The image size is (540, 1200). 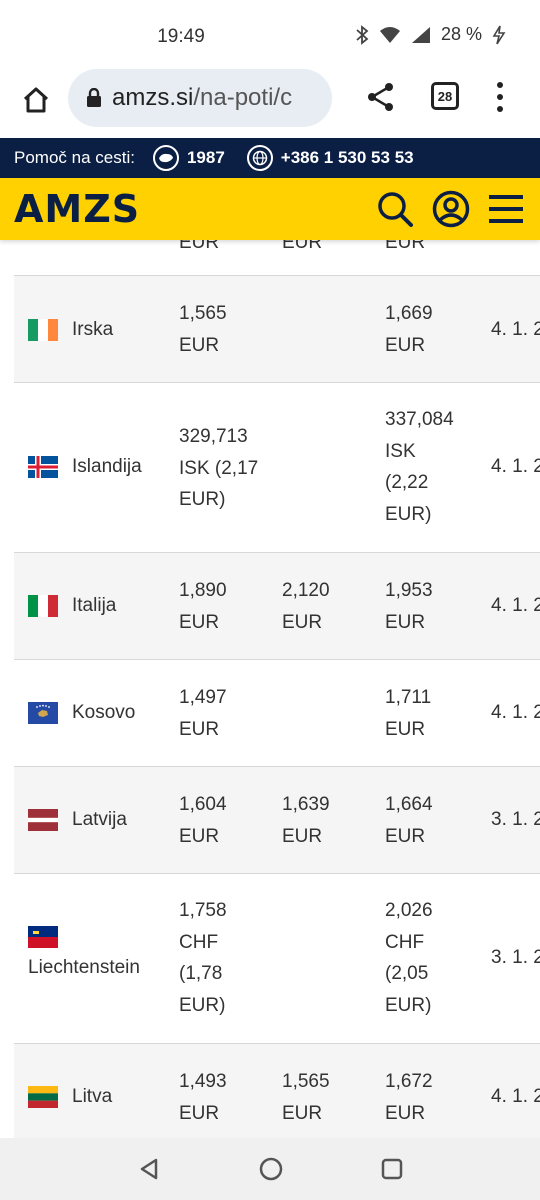 I want to click on price-cell: 1,497 EUR, so click(x=203, y=713).